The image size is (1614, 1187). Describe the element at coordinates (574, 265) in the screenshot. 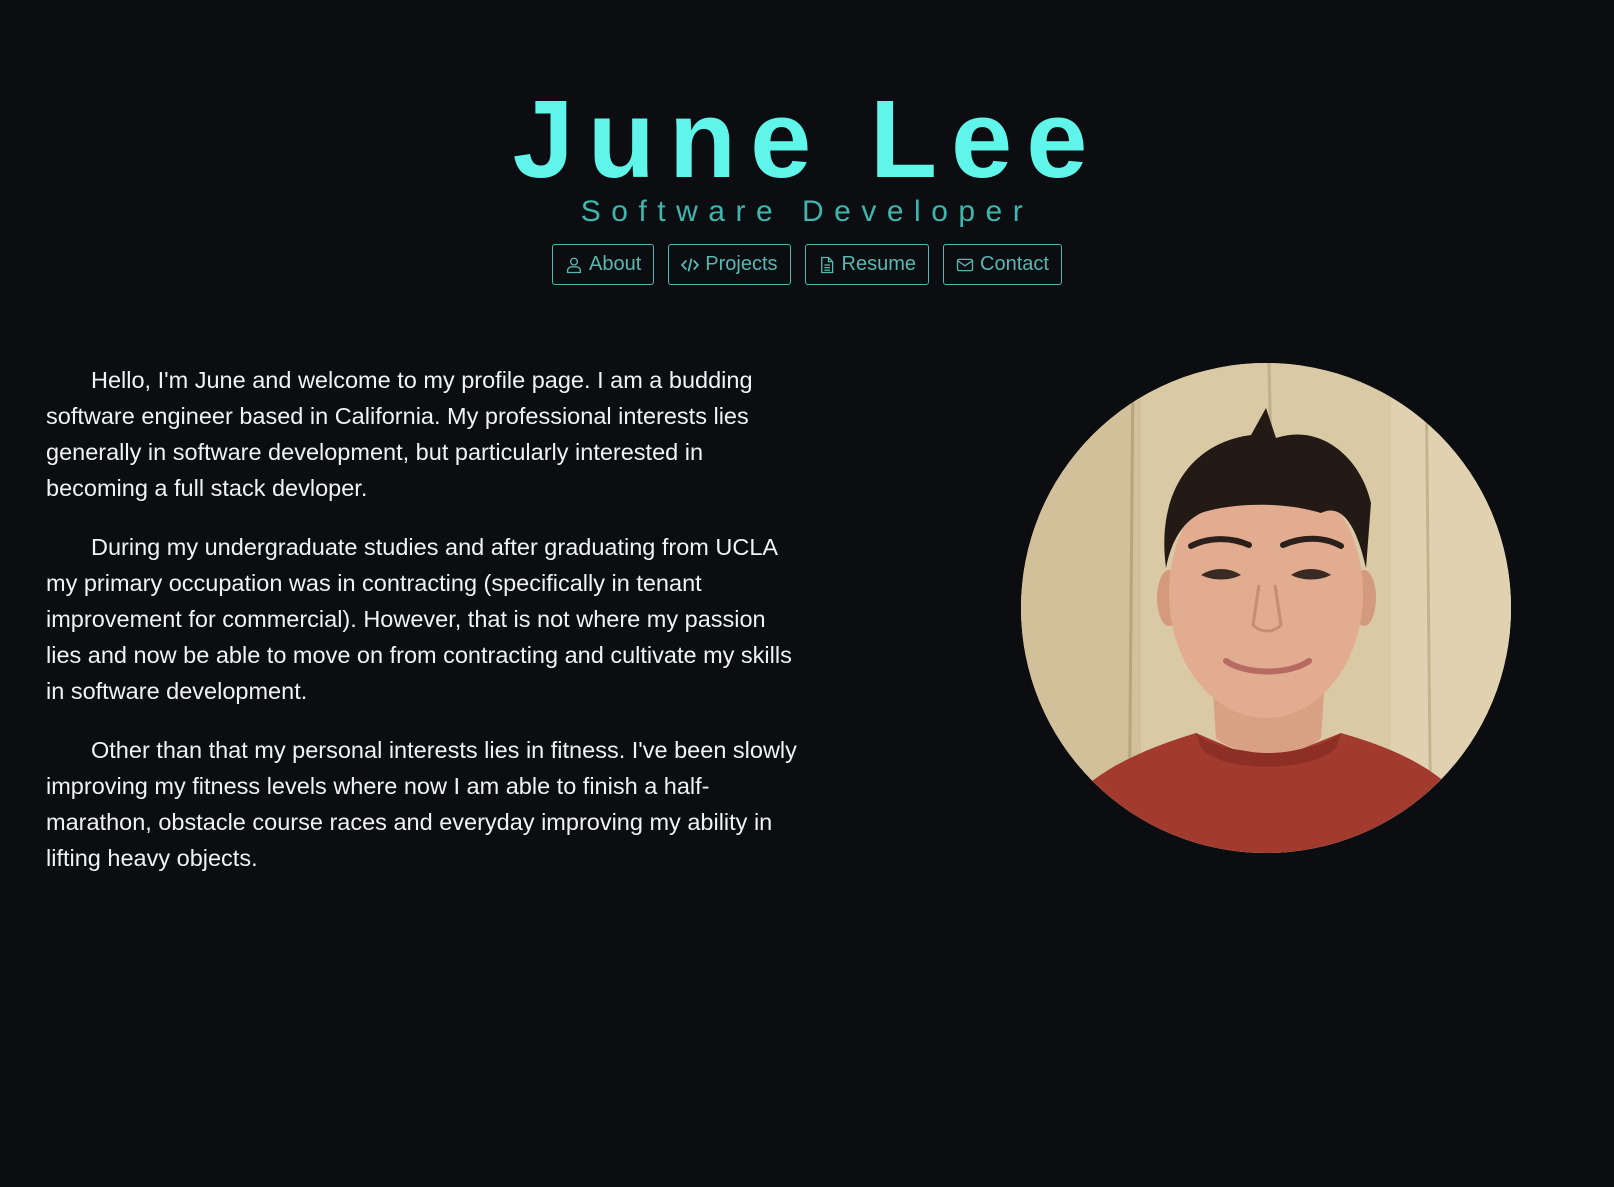

I see `user-icon` at that location.